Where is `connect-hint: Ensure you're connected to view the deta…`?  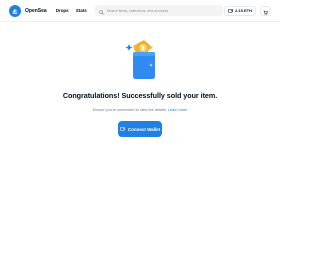
connect-hint: Ensure you're connected to view the deta… is located at coordinates (140, 110).